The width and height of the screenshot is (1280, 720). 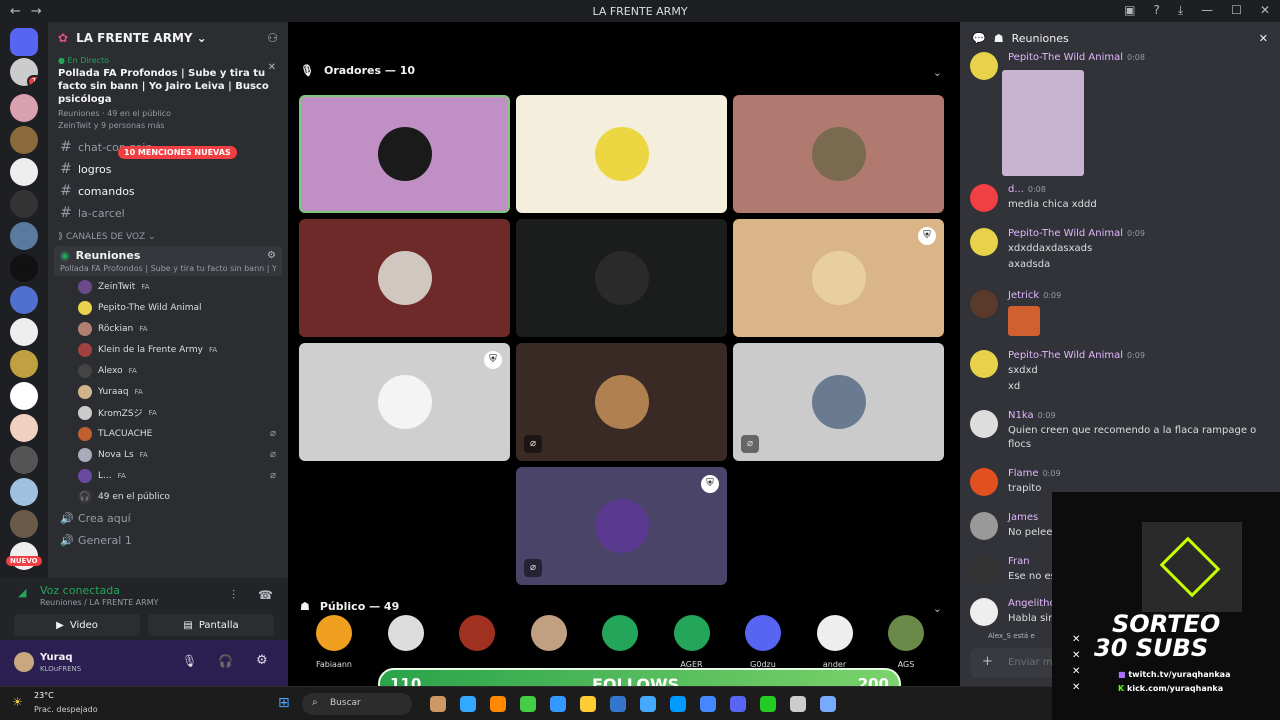 I want to click on message-author: Pepito-The Wild Animal 0:09, so click(x=1076, y=355).